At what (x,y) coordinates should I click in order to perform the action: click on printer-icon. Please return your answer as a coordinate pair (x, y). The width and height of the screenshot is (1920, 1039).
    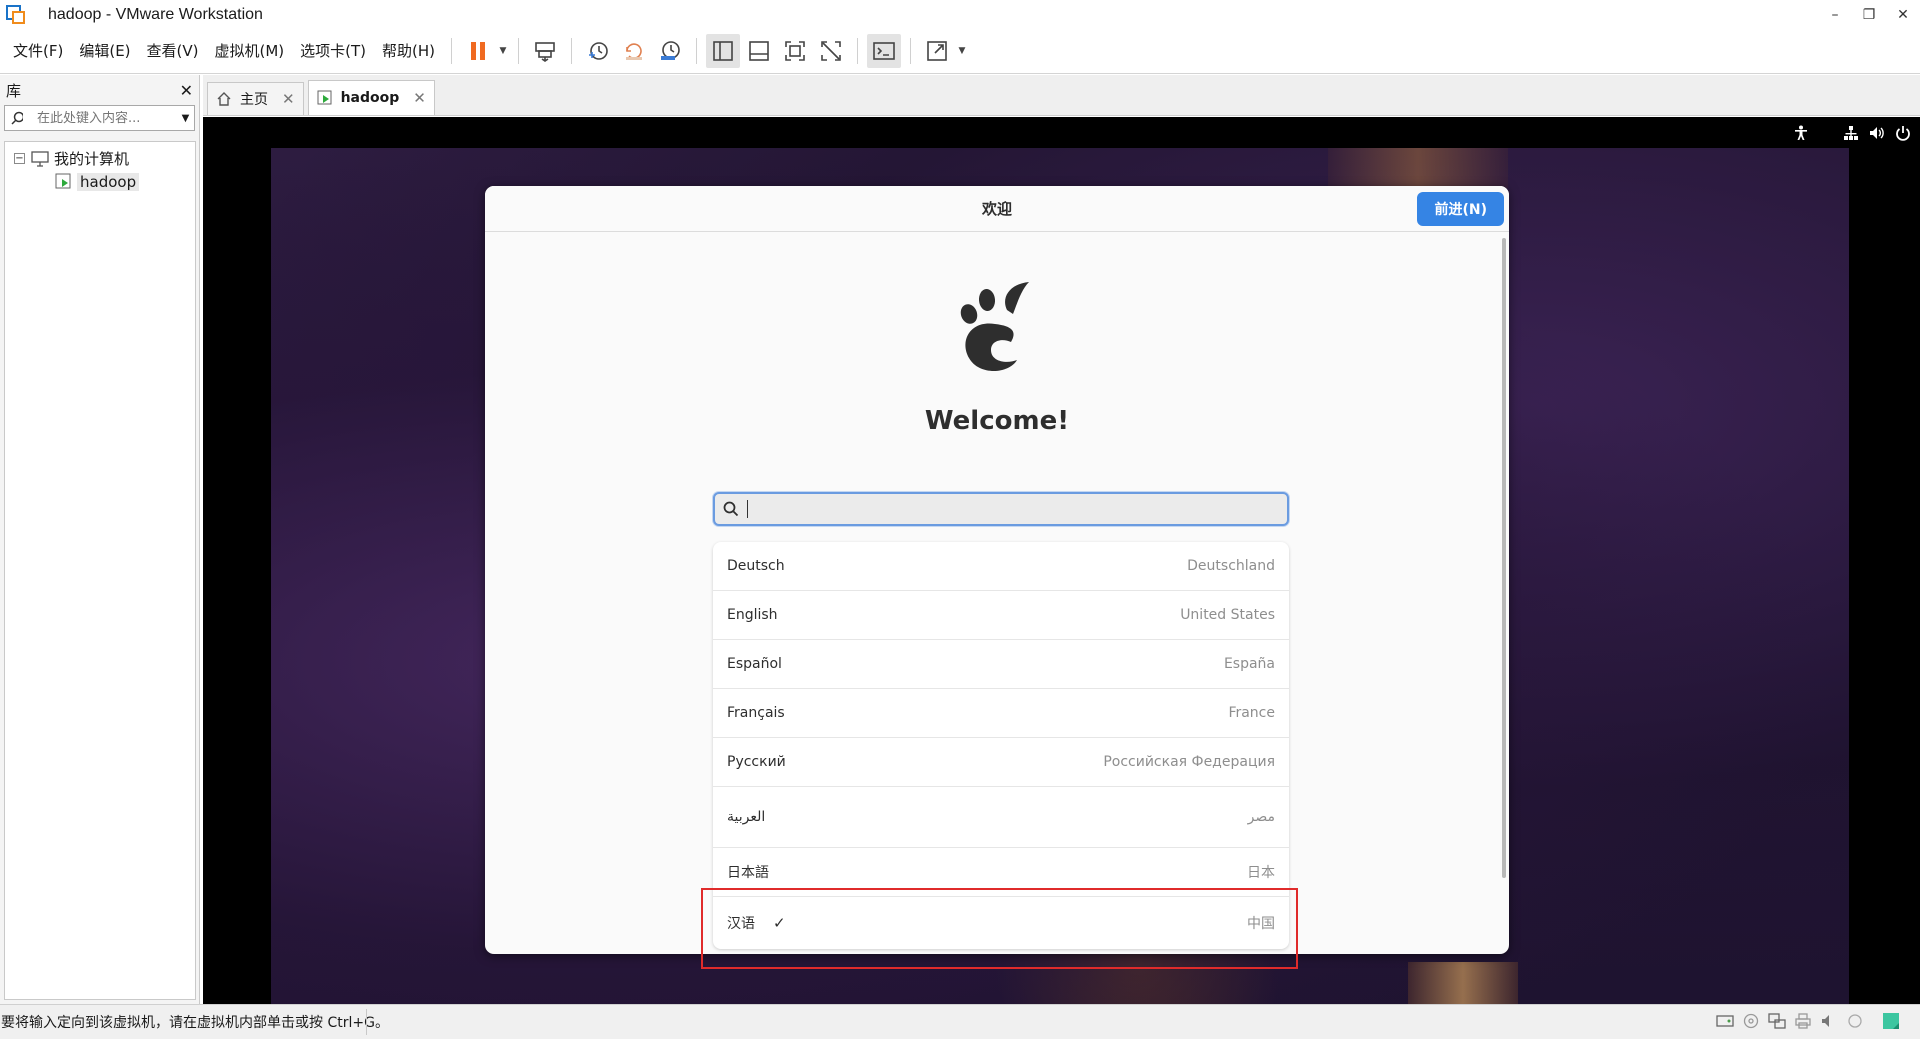
    Looking at the image, I should click on (1803, 1021).